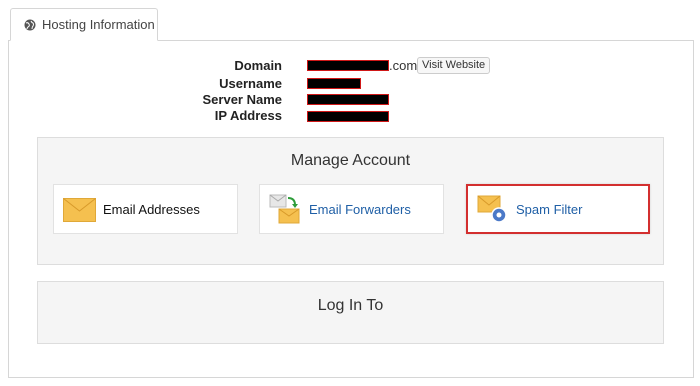  Describe the element at coordinates (79, 210) in the screenshot. I see `envelope-icon` at that location.